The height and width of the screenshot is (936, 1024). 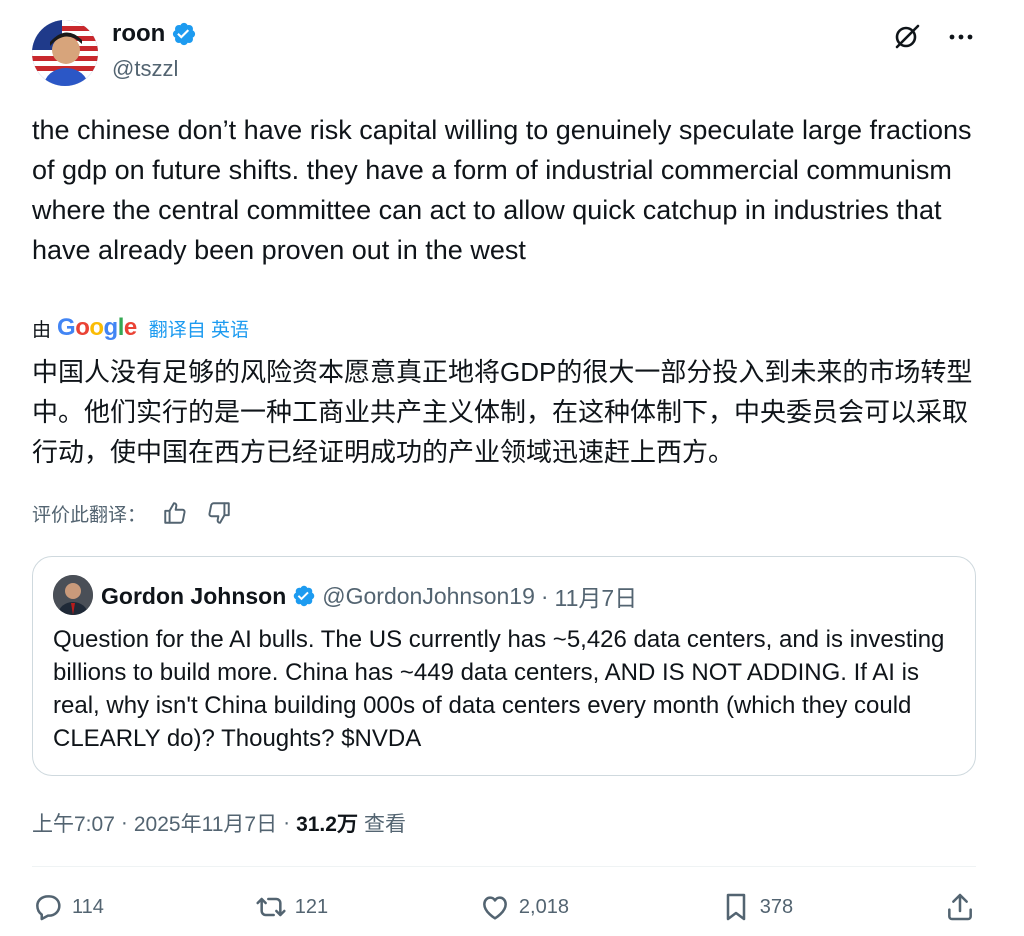 What do you see at coordinates (199, 328) in the screenshot?
I see `translated-from-link: 翻译自 英语` at bounding box center [199, 328].